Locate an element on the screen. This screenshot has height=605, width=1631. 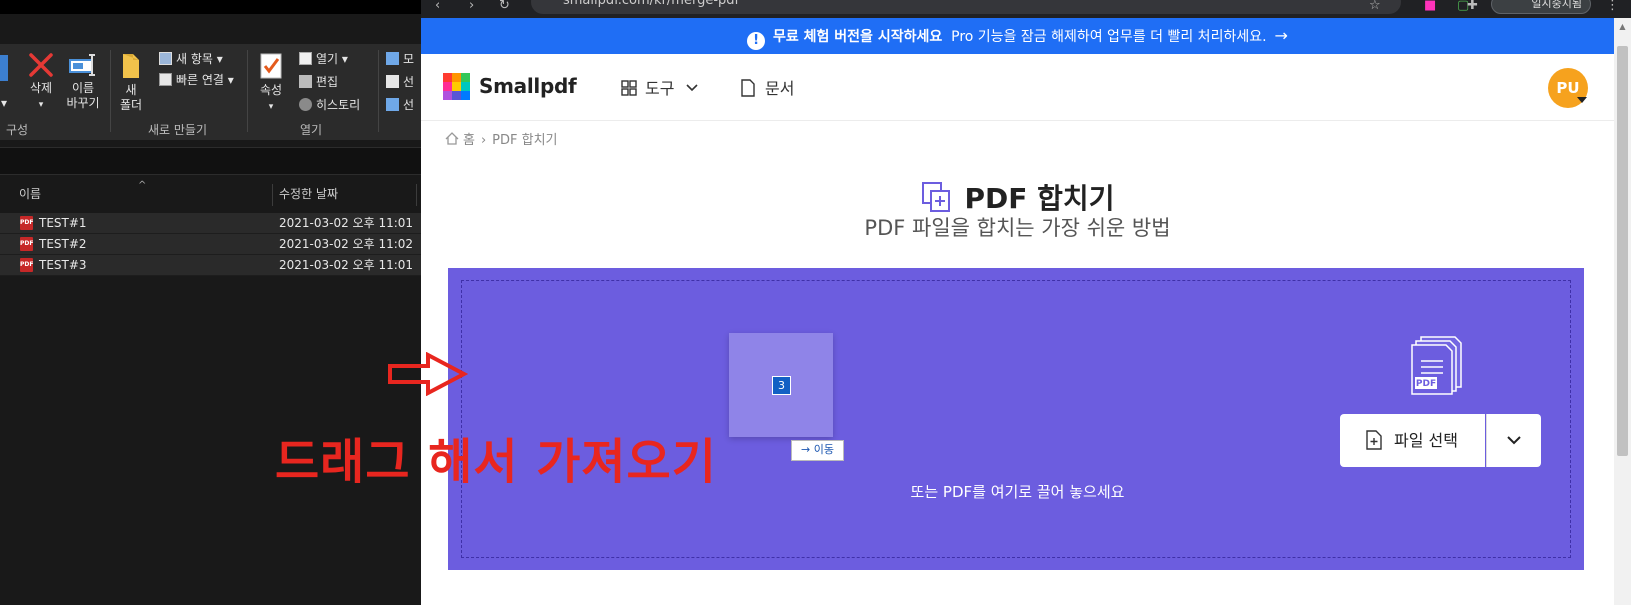
page-heading: PDF 합치기 is located at coordinates (1017, 197).